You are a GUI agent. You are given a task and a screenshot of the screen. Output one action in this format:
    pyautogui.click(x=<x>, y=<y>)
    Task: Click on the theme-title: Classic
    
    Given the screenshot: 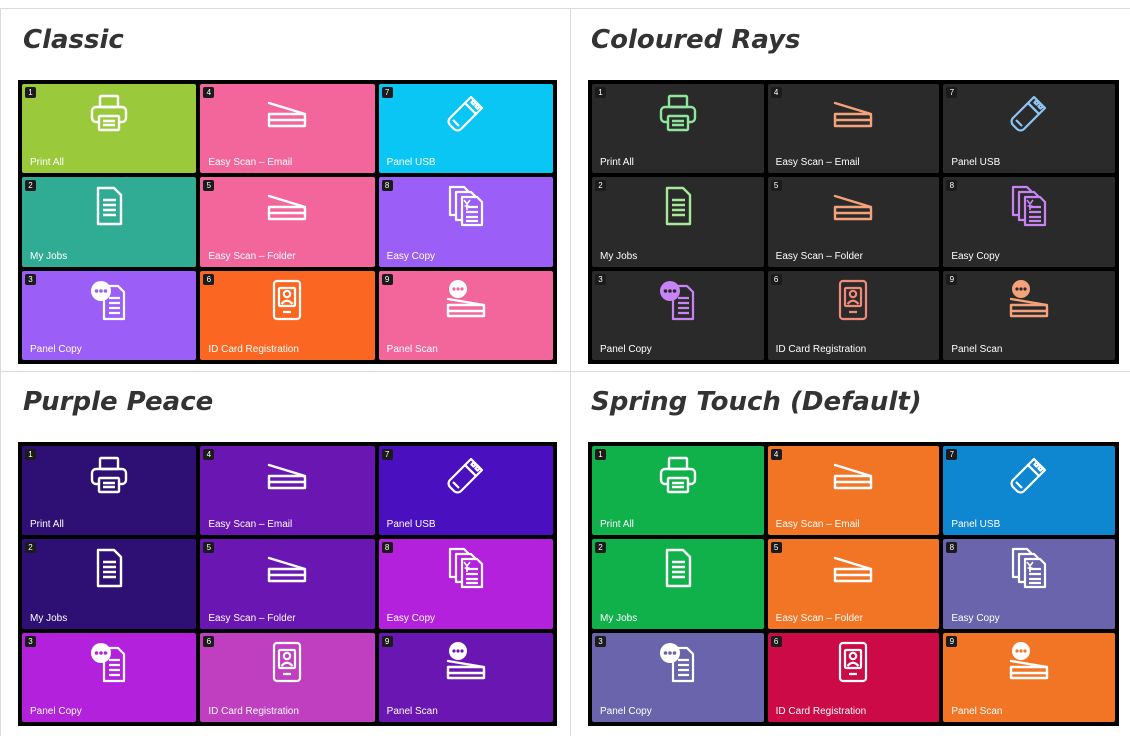 What is the action you would take?
    pyautogui.click(x=73, y=40)
    